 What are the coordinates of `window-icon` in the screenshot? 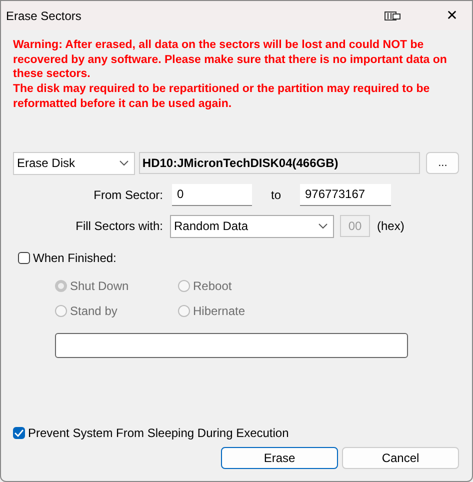 It's located at (393, 16).